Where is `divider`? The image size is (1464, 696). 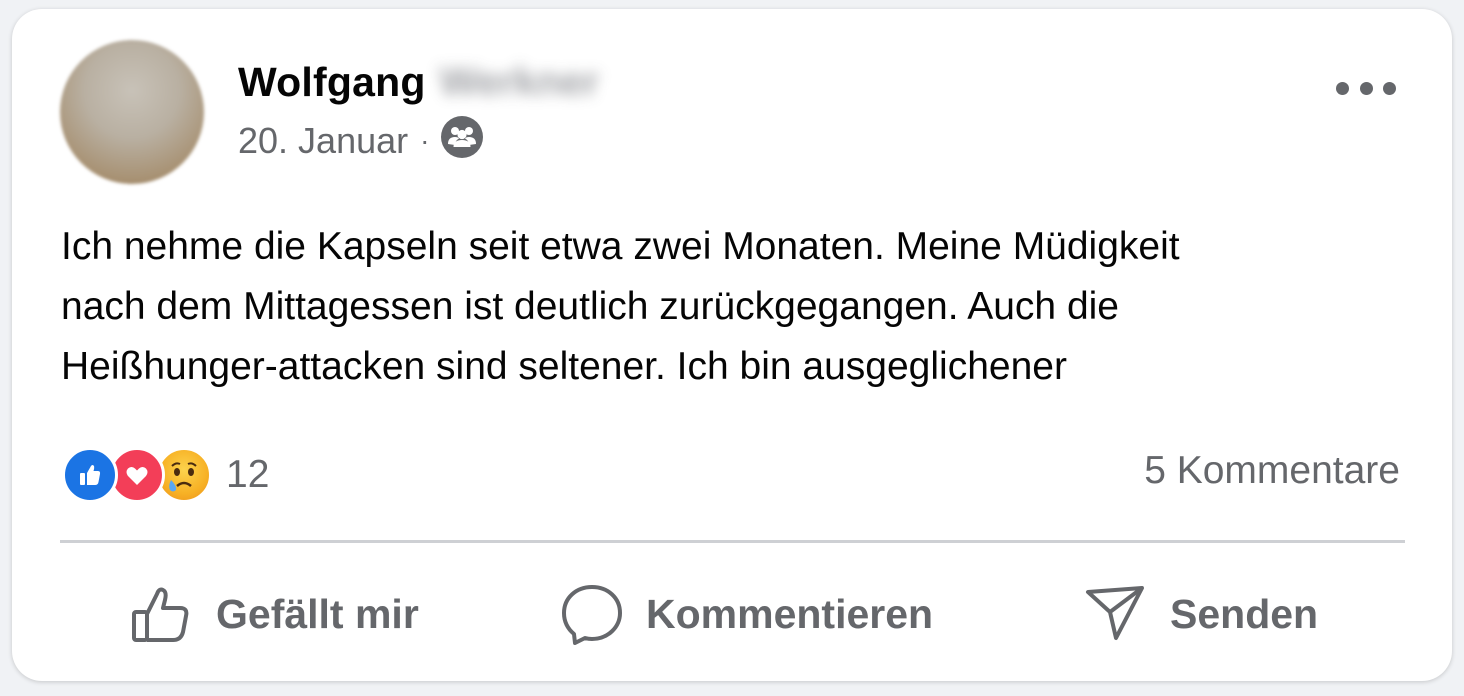 divider is located at coordinates (732, 541).